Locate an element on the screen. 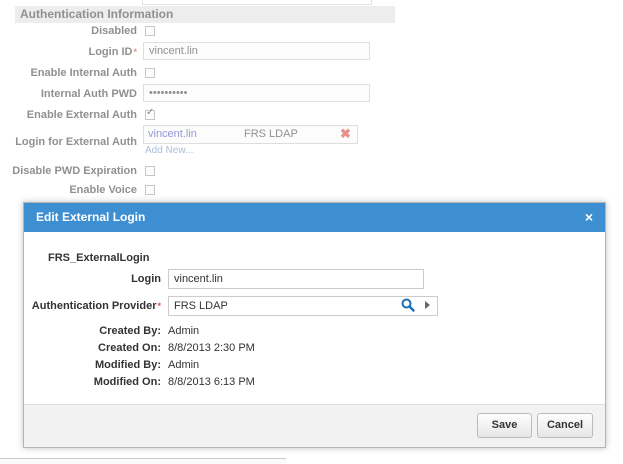  save-button: Save is located at coordinates (504, 425).